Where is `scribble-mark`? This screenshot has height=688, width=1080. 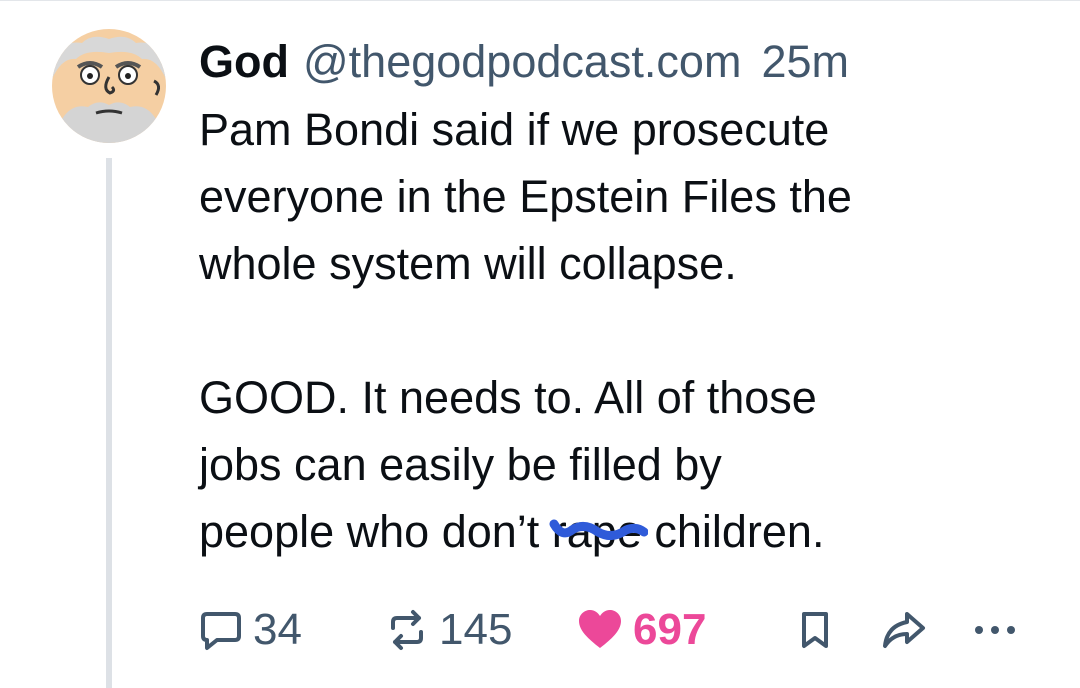 scribble-mark is located at coordinates (598, 529).